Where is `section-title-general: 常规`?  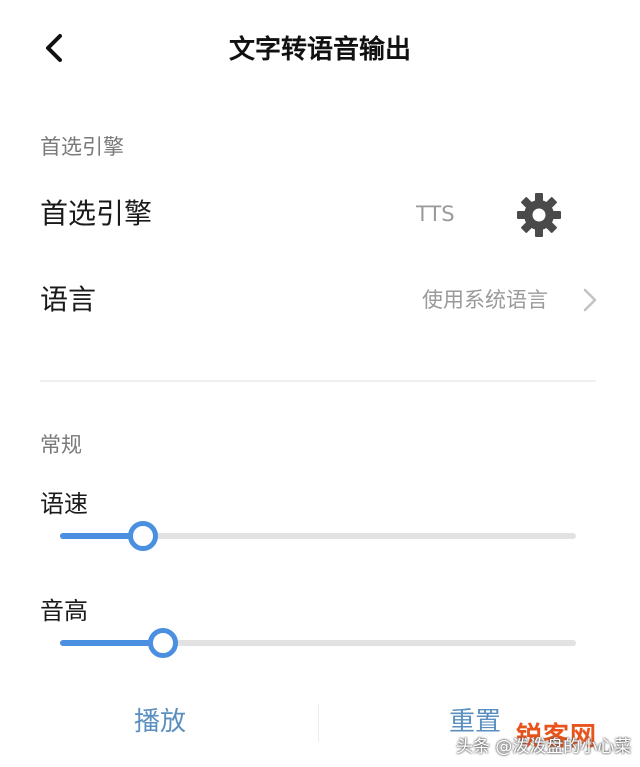 section-title-general: 常规 is located at coordinates (61, 445).